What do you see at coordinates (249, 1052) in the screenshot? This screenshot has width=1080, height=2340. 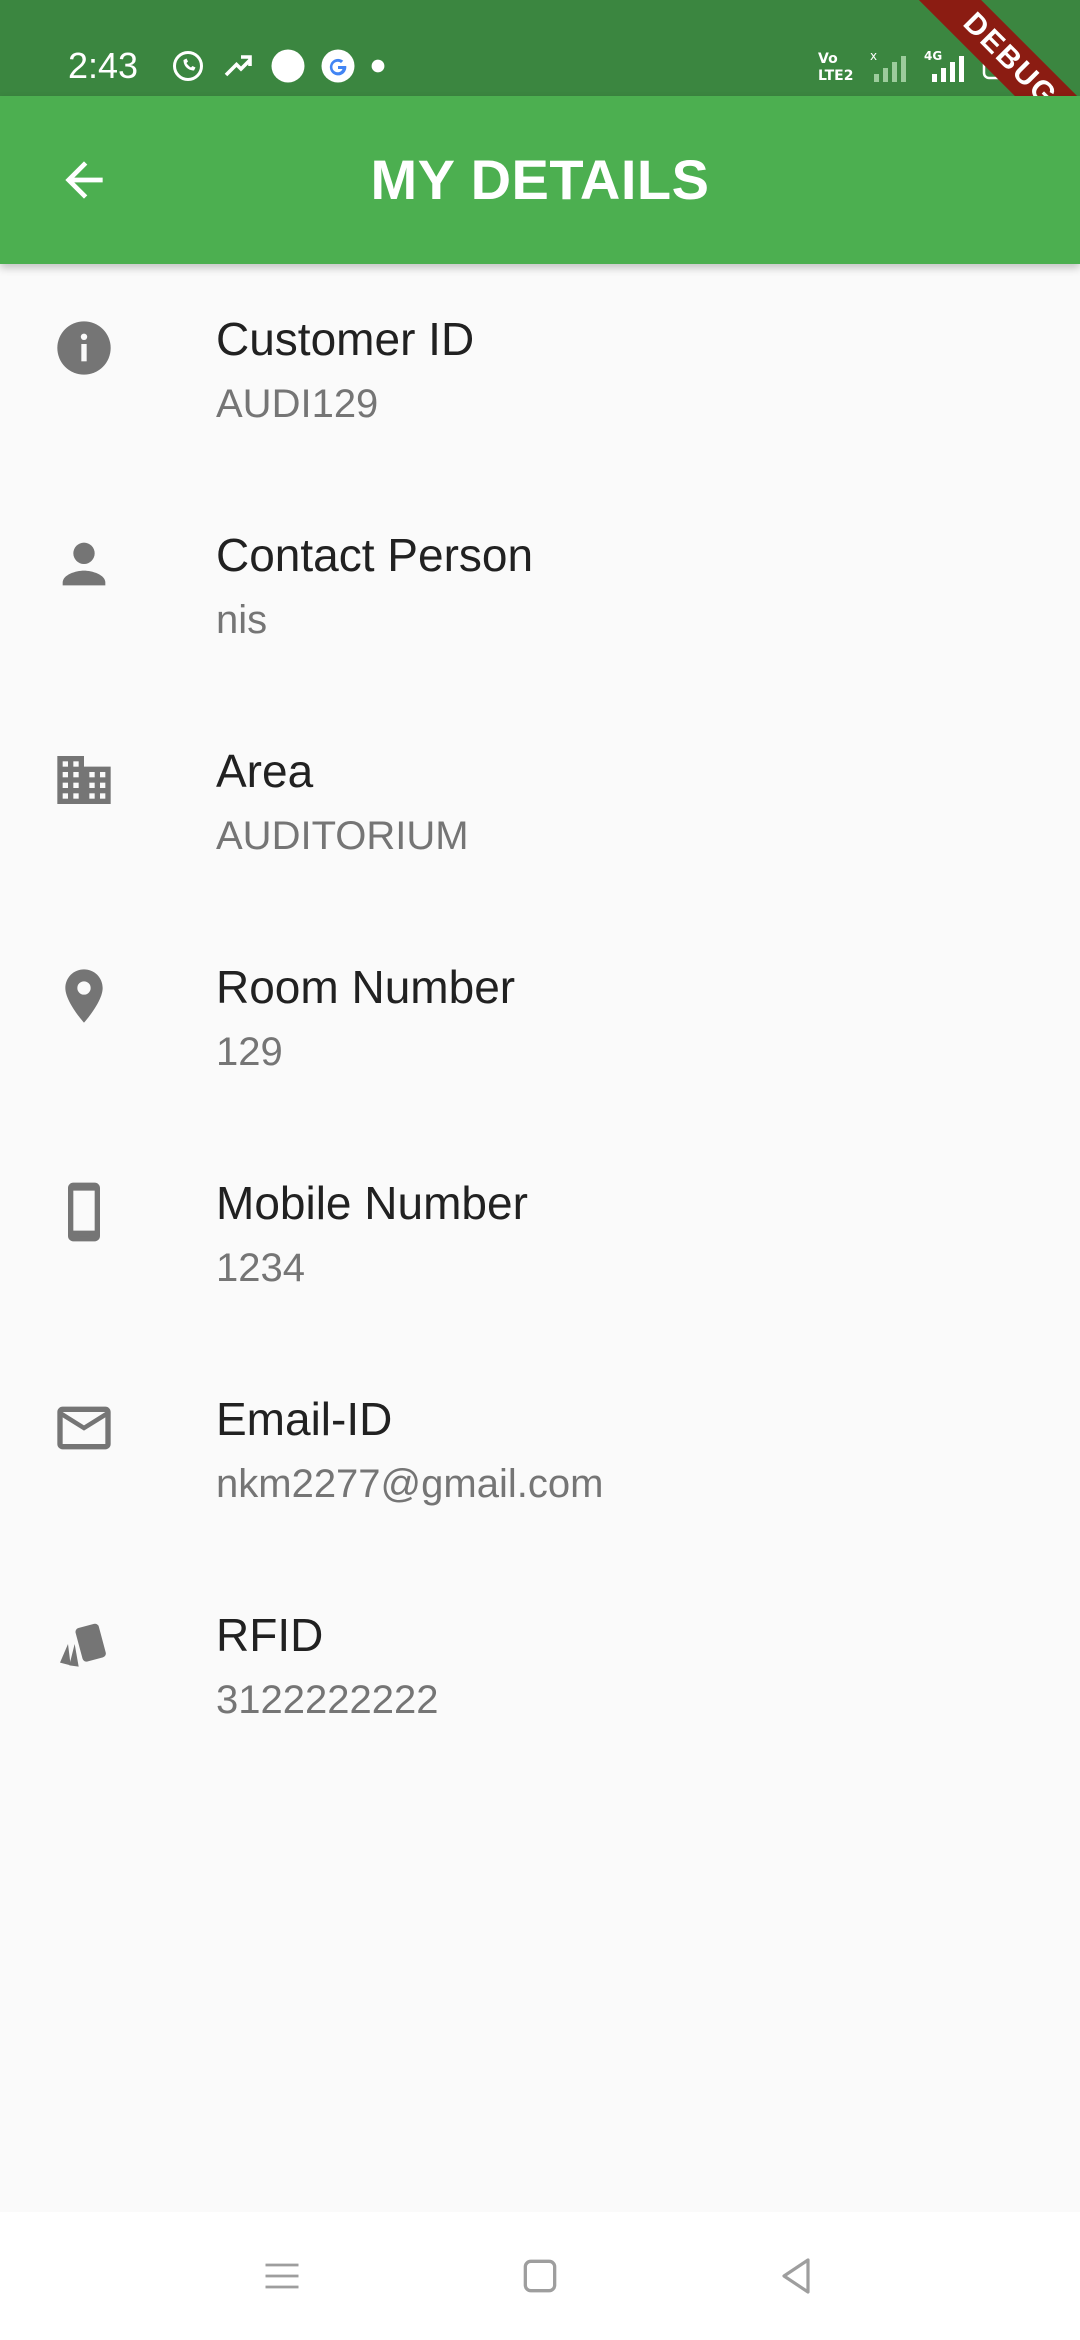 I see `detail-value: 129` at bounding box center [249, 1052].